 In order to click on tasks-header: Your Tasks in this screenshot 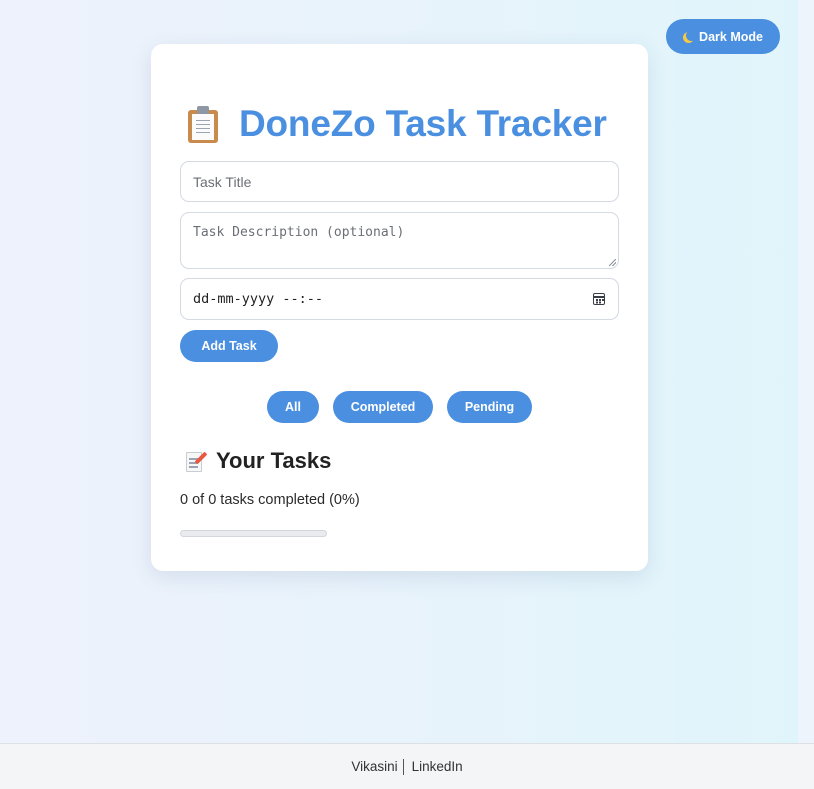, I will do `click(258, 461)`.